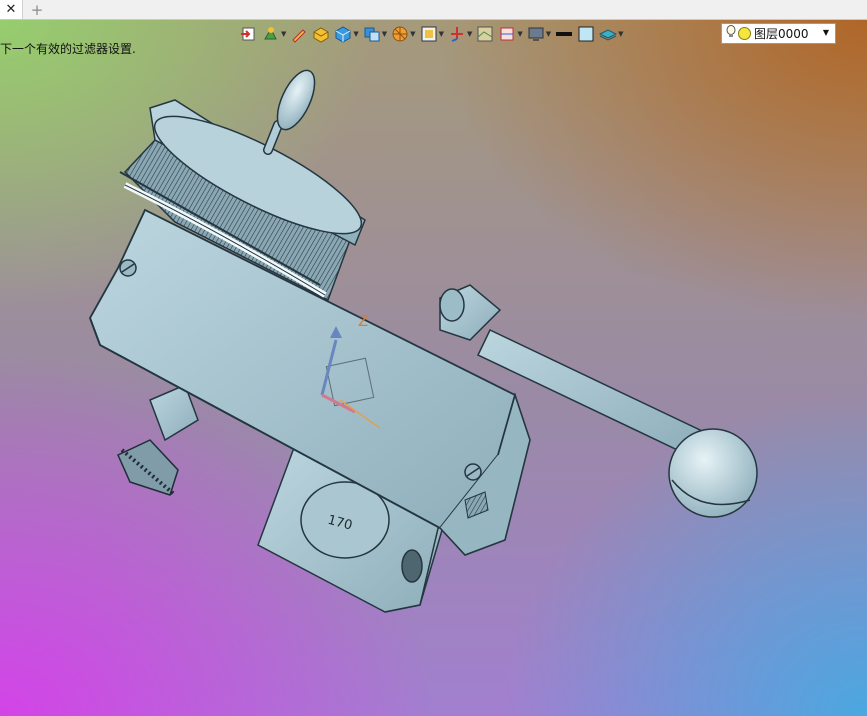  Describe the element at coordinates (271, 34) in the screenshot. I see `tree-filter-icon` at that location.